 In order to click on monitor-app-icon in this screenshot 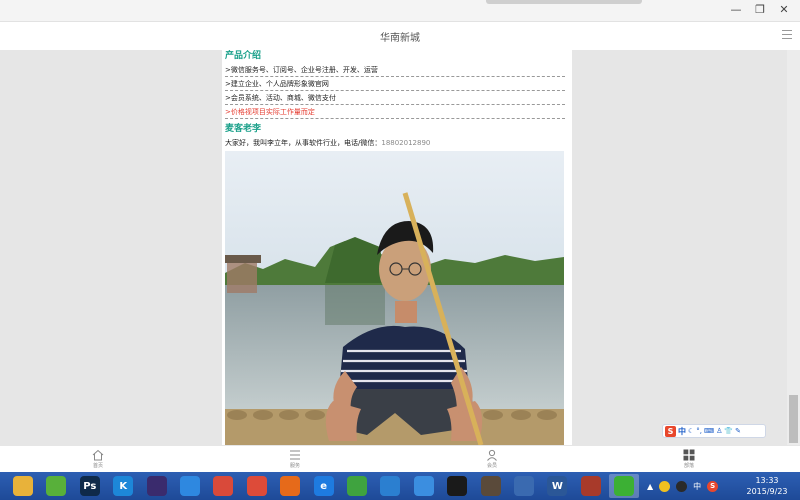, I will do `click(524, 486)`.